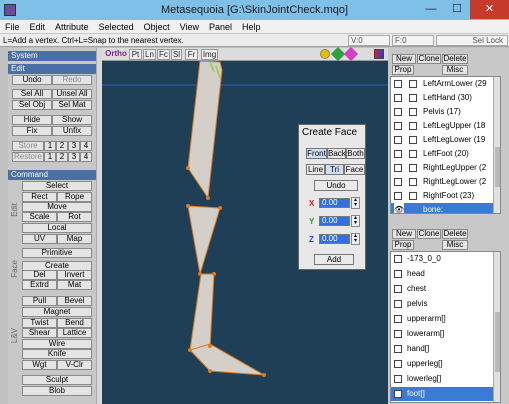 This screenshot has width=509, height=404. Describe the element at coordinates (489, 9) in the screenshot. I see `close-button: ✕` at that location.